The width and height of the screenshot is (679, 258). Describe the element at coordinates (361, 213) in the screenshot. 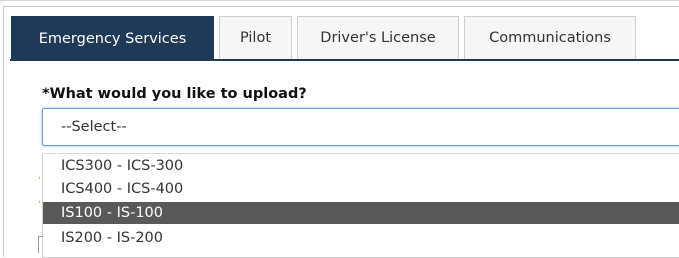

I see `dropdown-option-is100: IS100 - IS-100` at that location.